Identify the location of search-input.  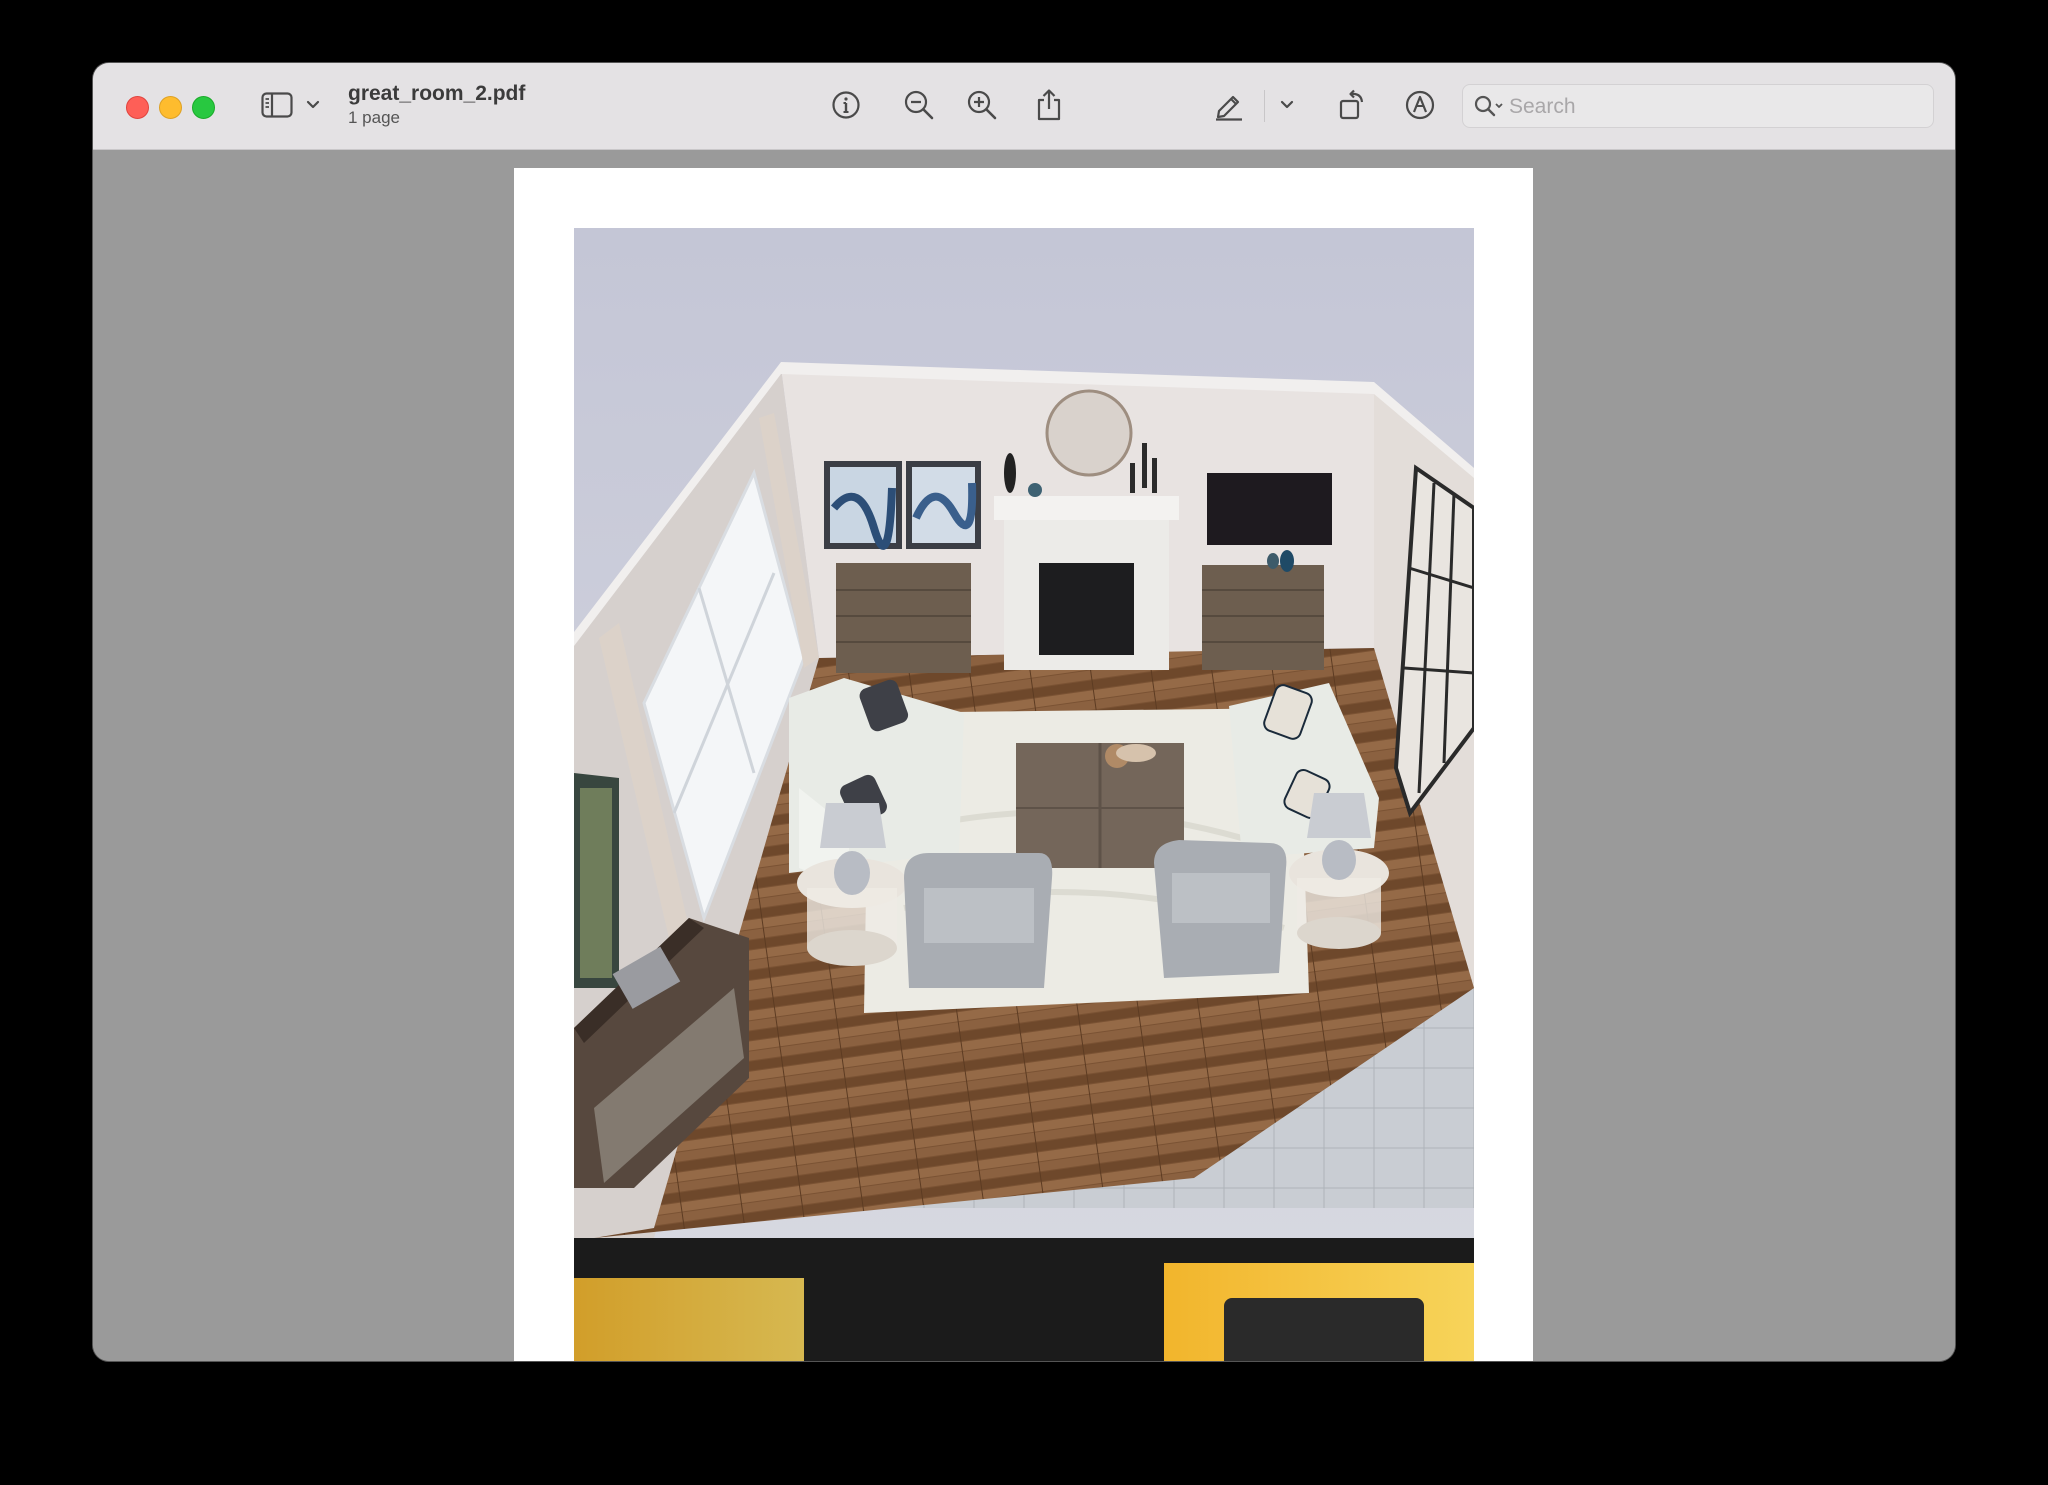
(1714, 107).